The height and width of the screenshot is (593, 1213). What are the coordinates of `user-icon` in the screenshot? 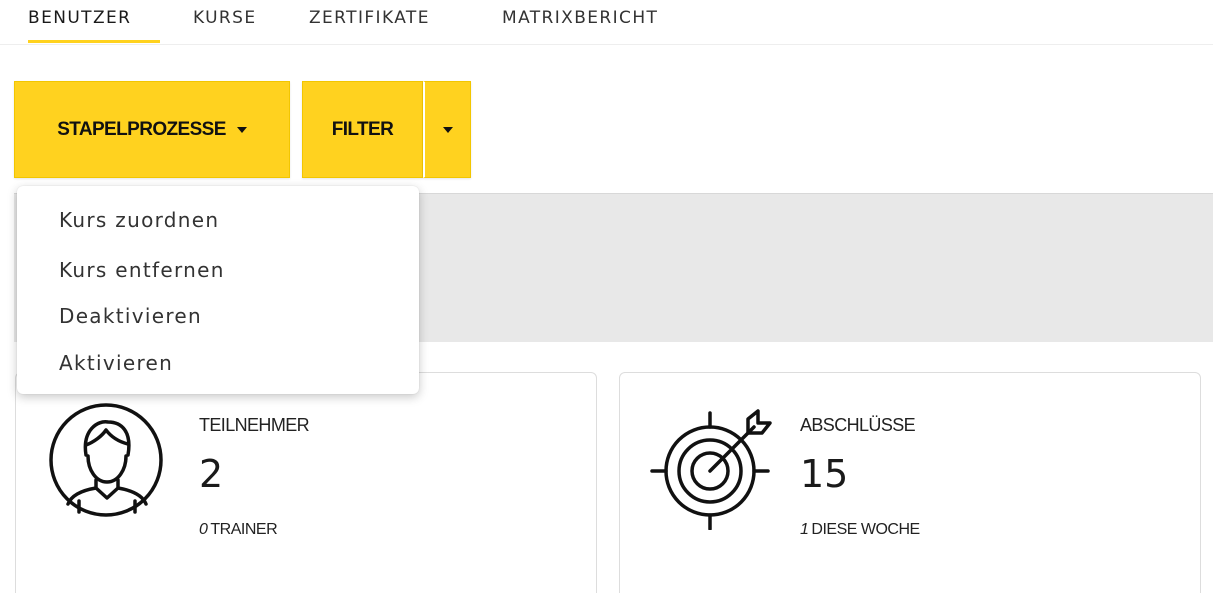 It's located at (106, 462).